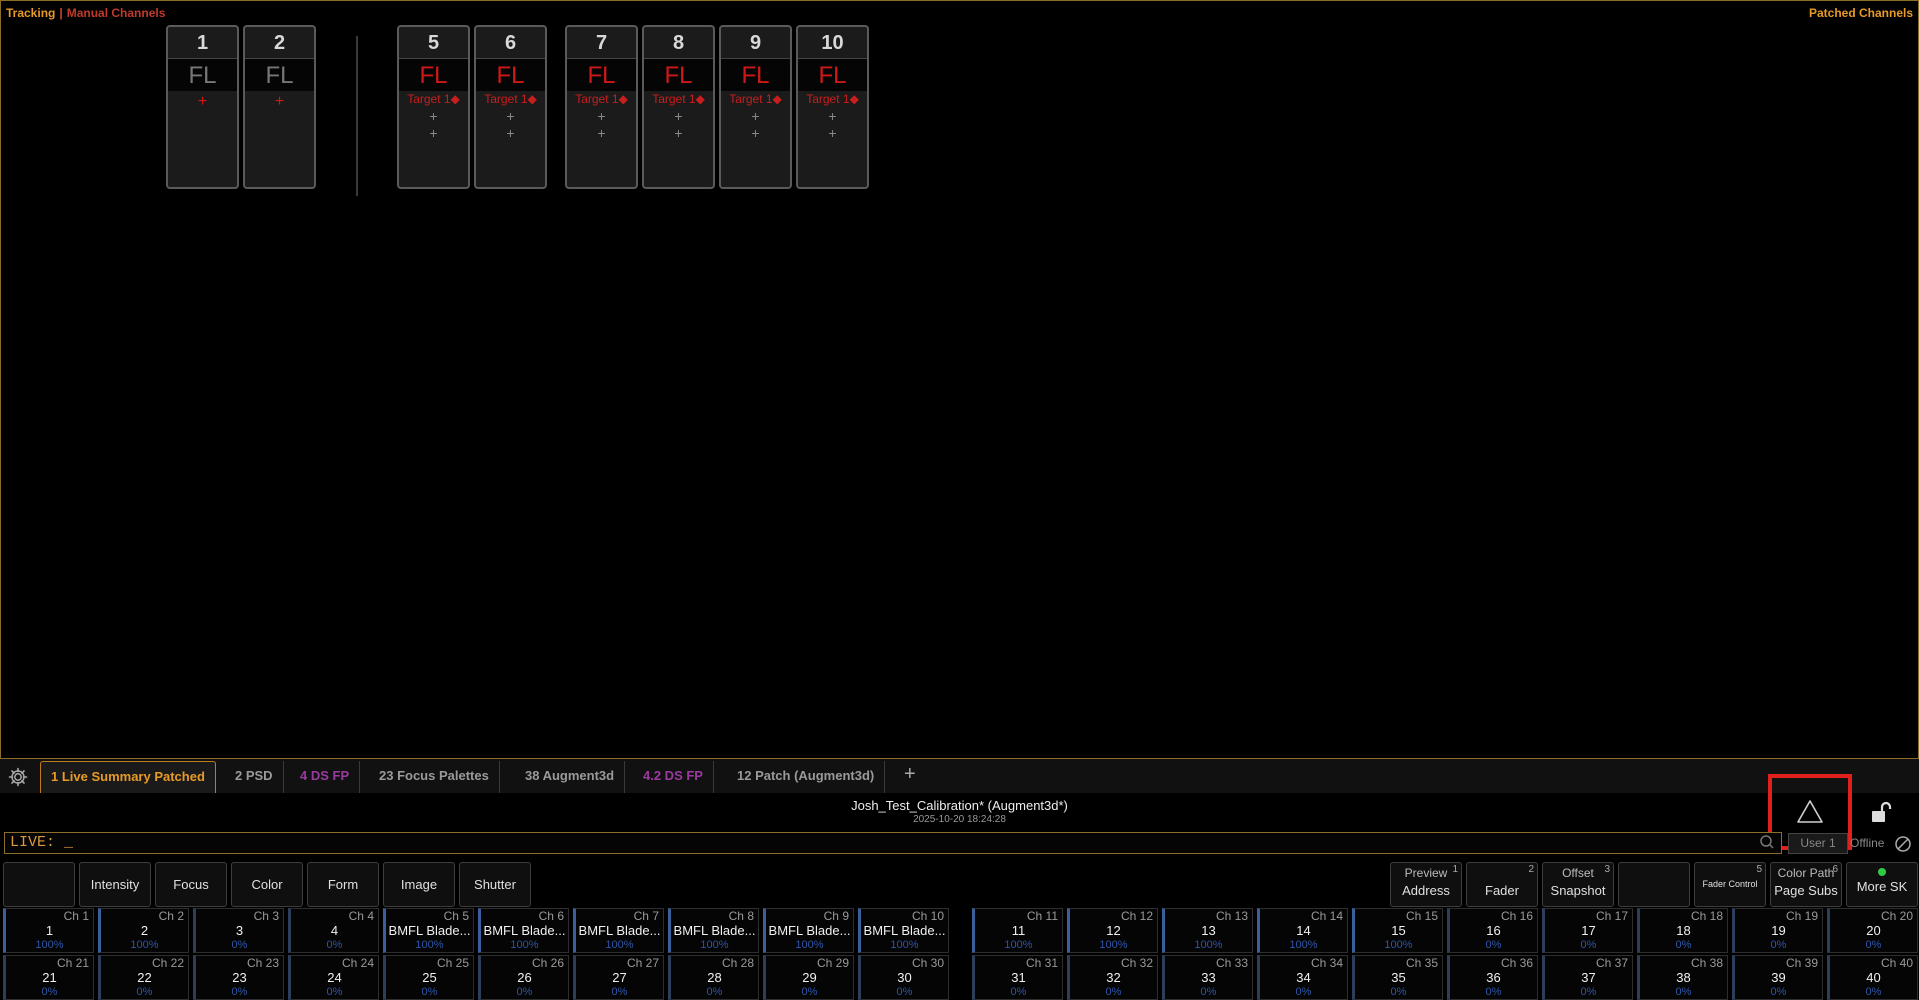 The height and width of the screenshot is (1000, 1919). Describe the element at coordinates (713, 977) in the screenshot. I see `channel-fader: Ch 28 28 0%` at that location.